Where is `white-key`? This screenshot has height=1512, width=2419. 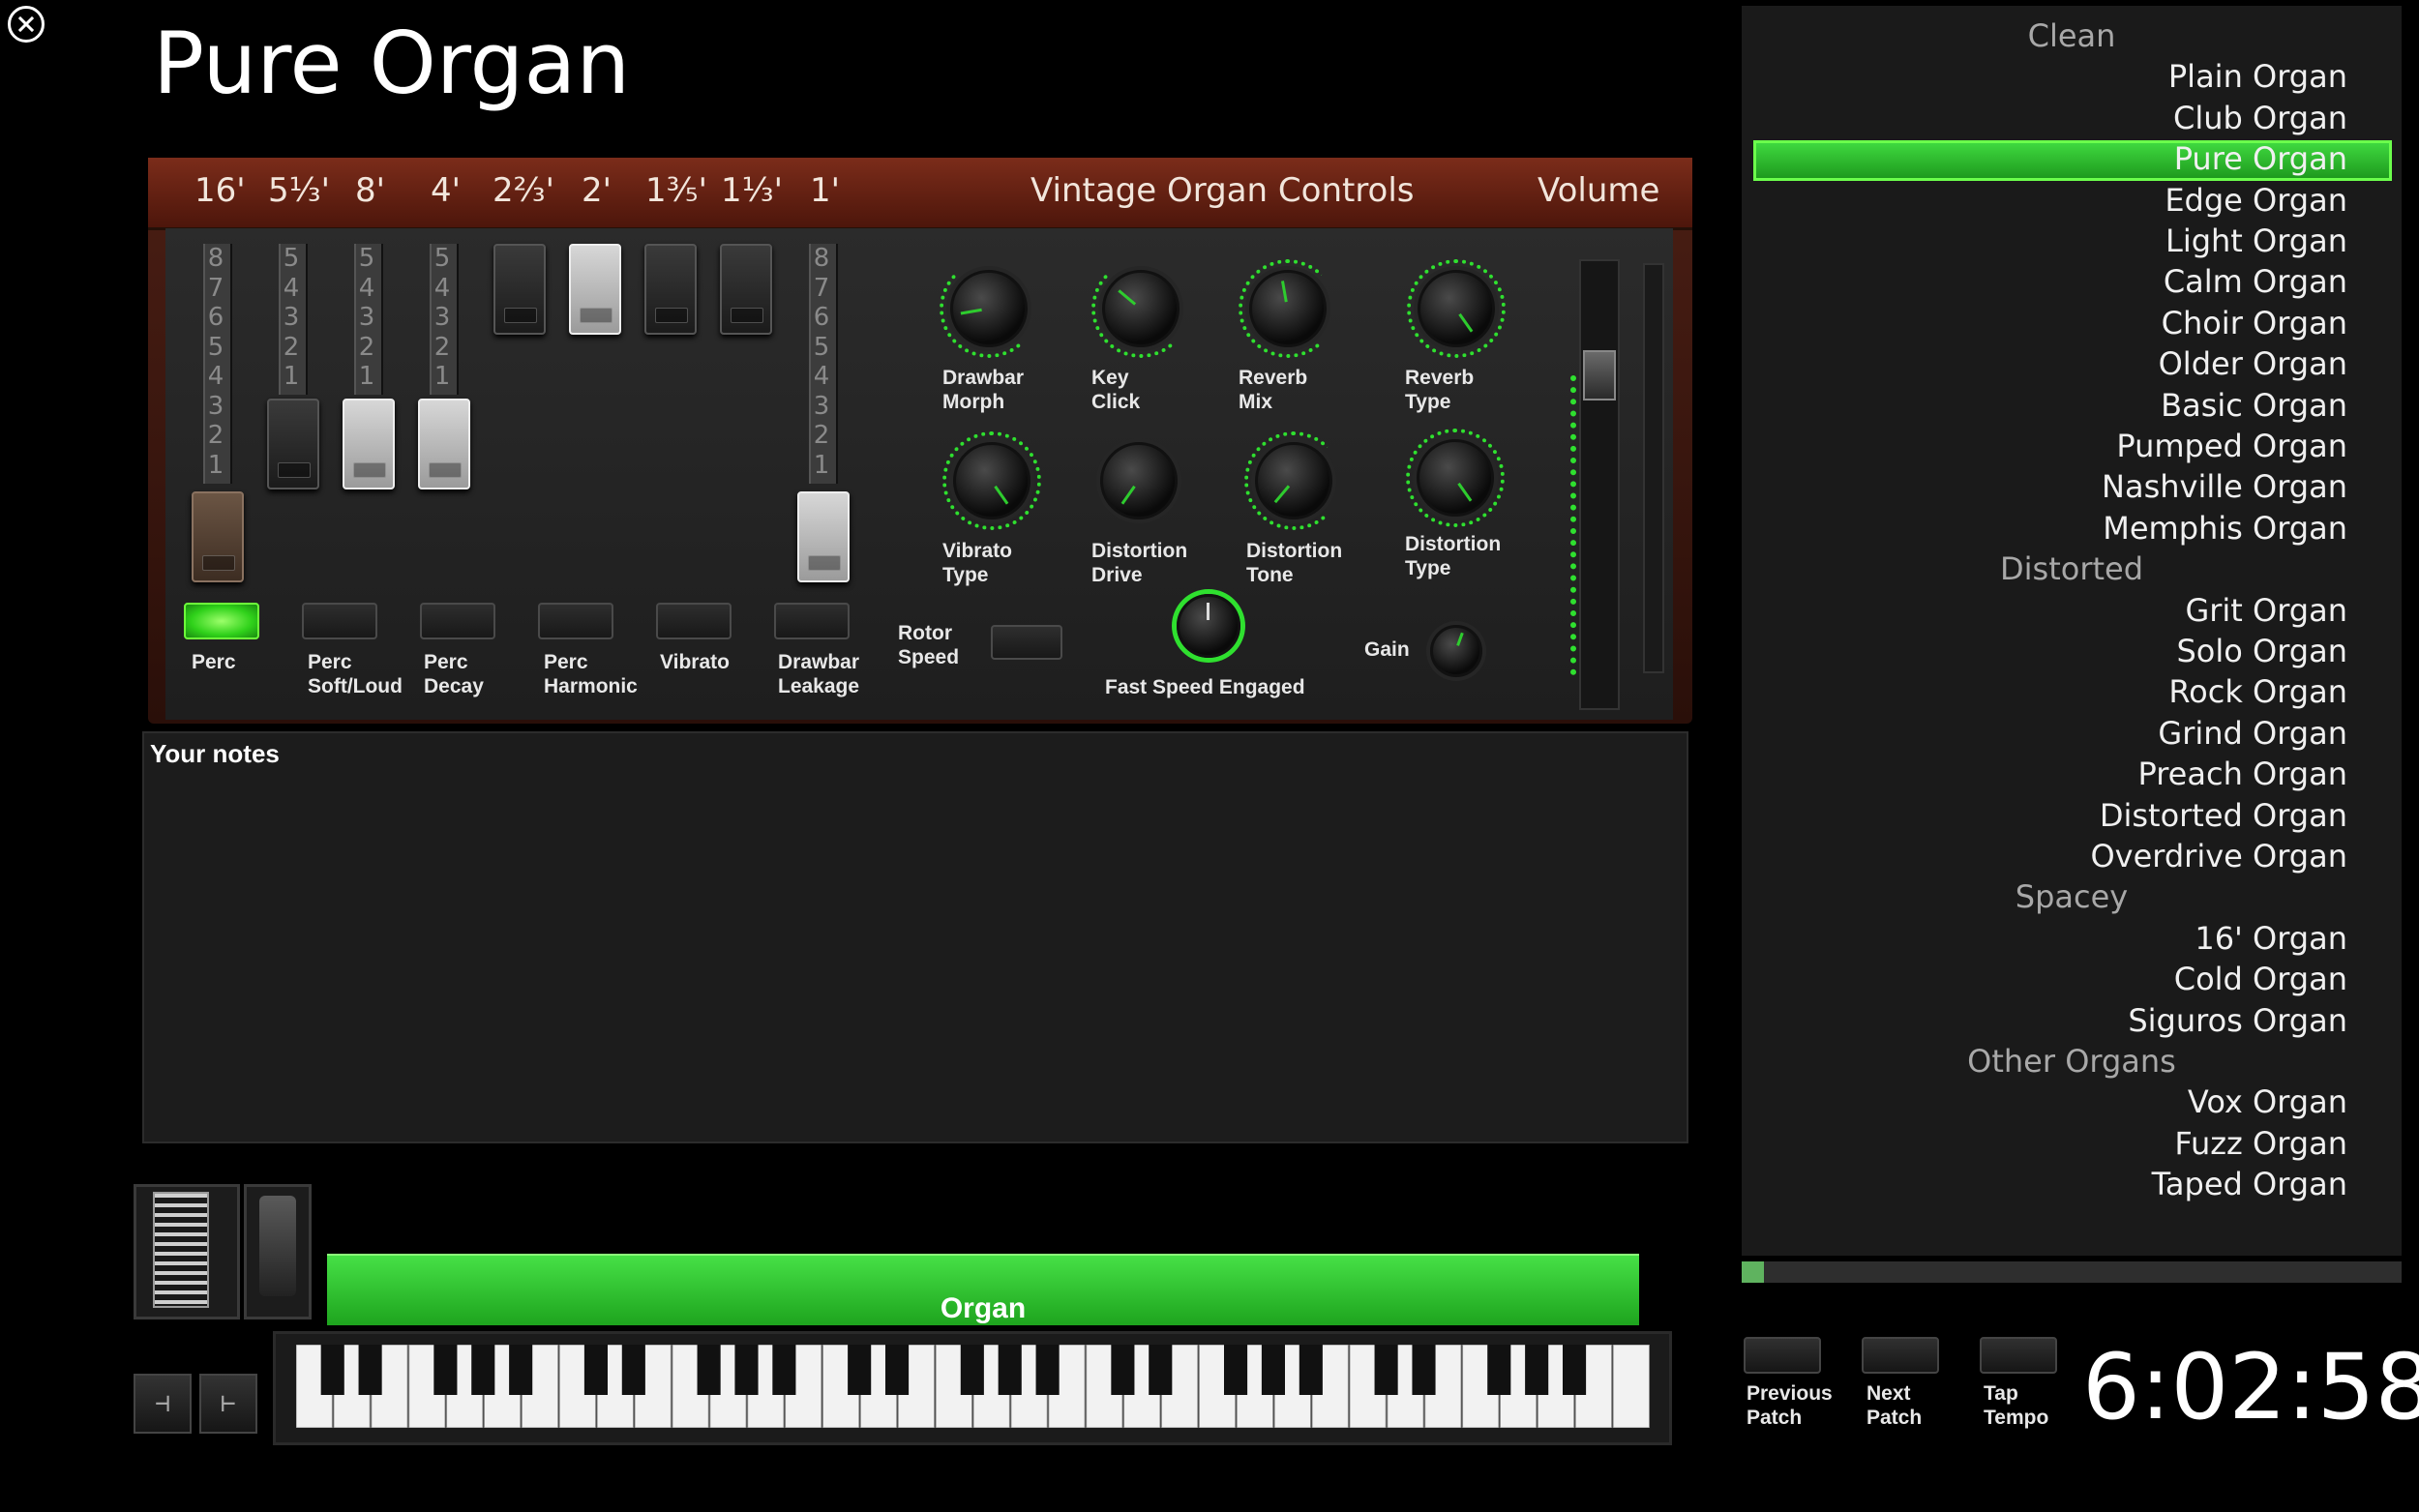 white-key is located at coordinates (1631, 1387).